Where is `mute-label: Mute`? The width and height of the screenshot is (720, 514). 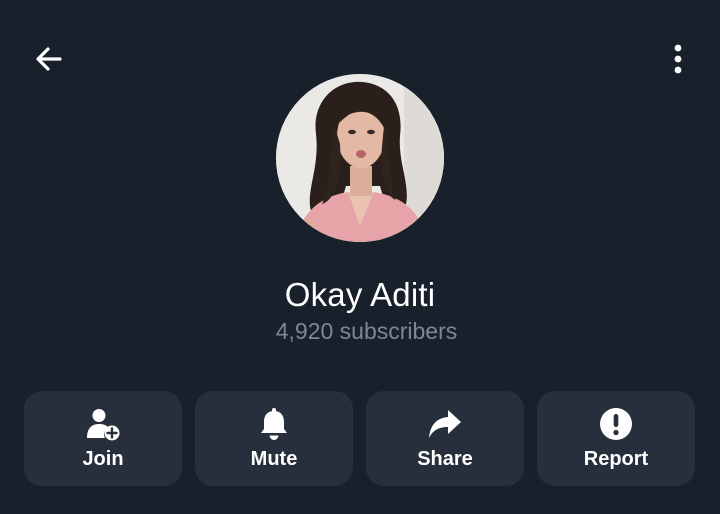
mute-label: Mute is located at coordinates (274, 459).